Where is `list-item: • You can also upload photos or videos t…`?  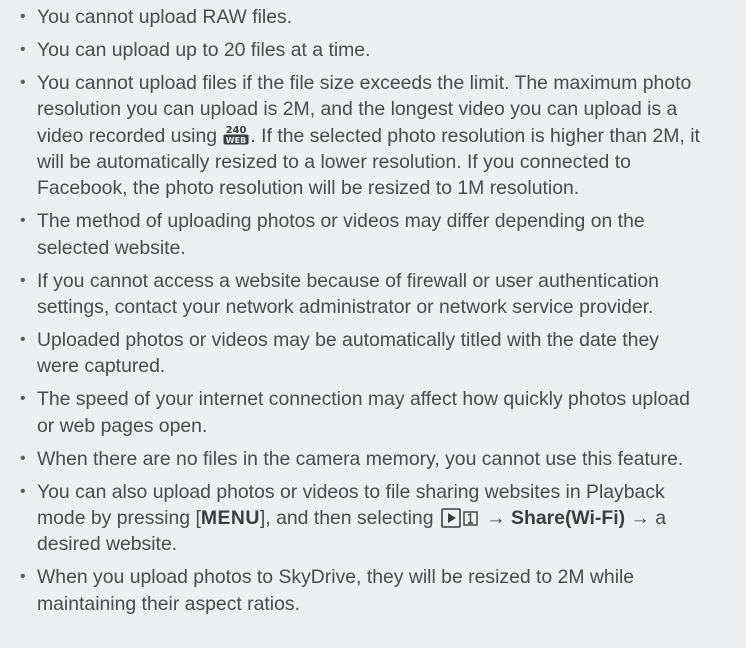 list-item: • You can also upload photos or videos t… is located at coordinates (363, 518).